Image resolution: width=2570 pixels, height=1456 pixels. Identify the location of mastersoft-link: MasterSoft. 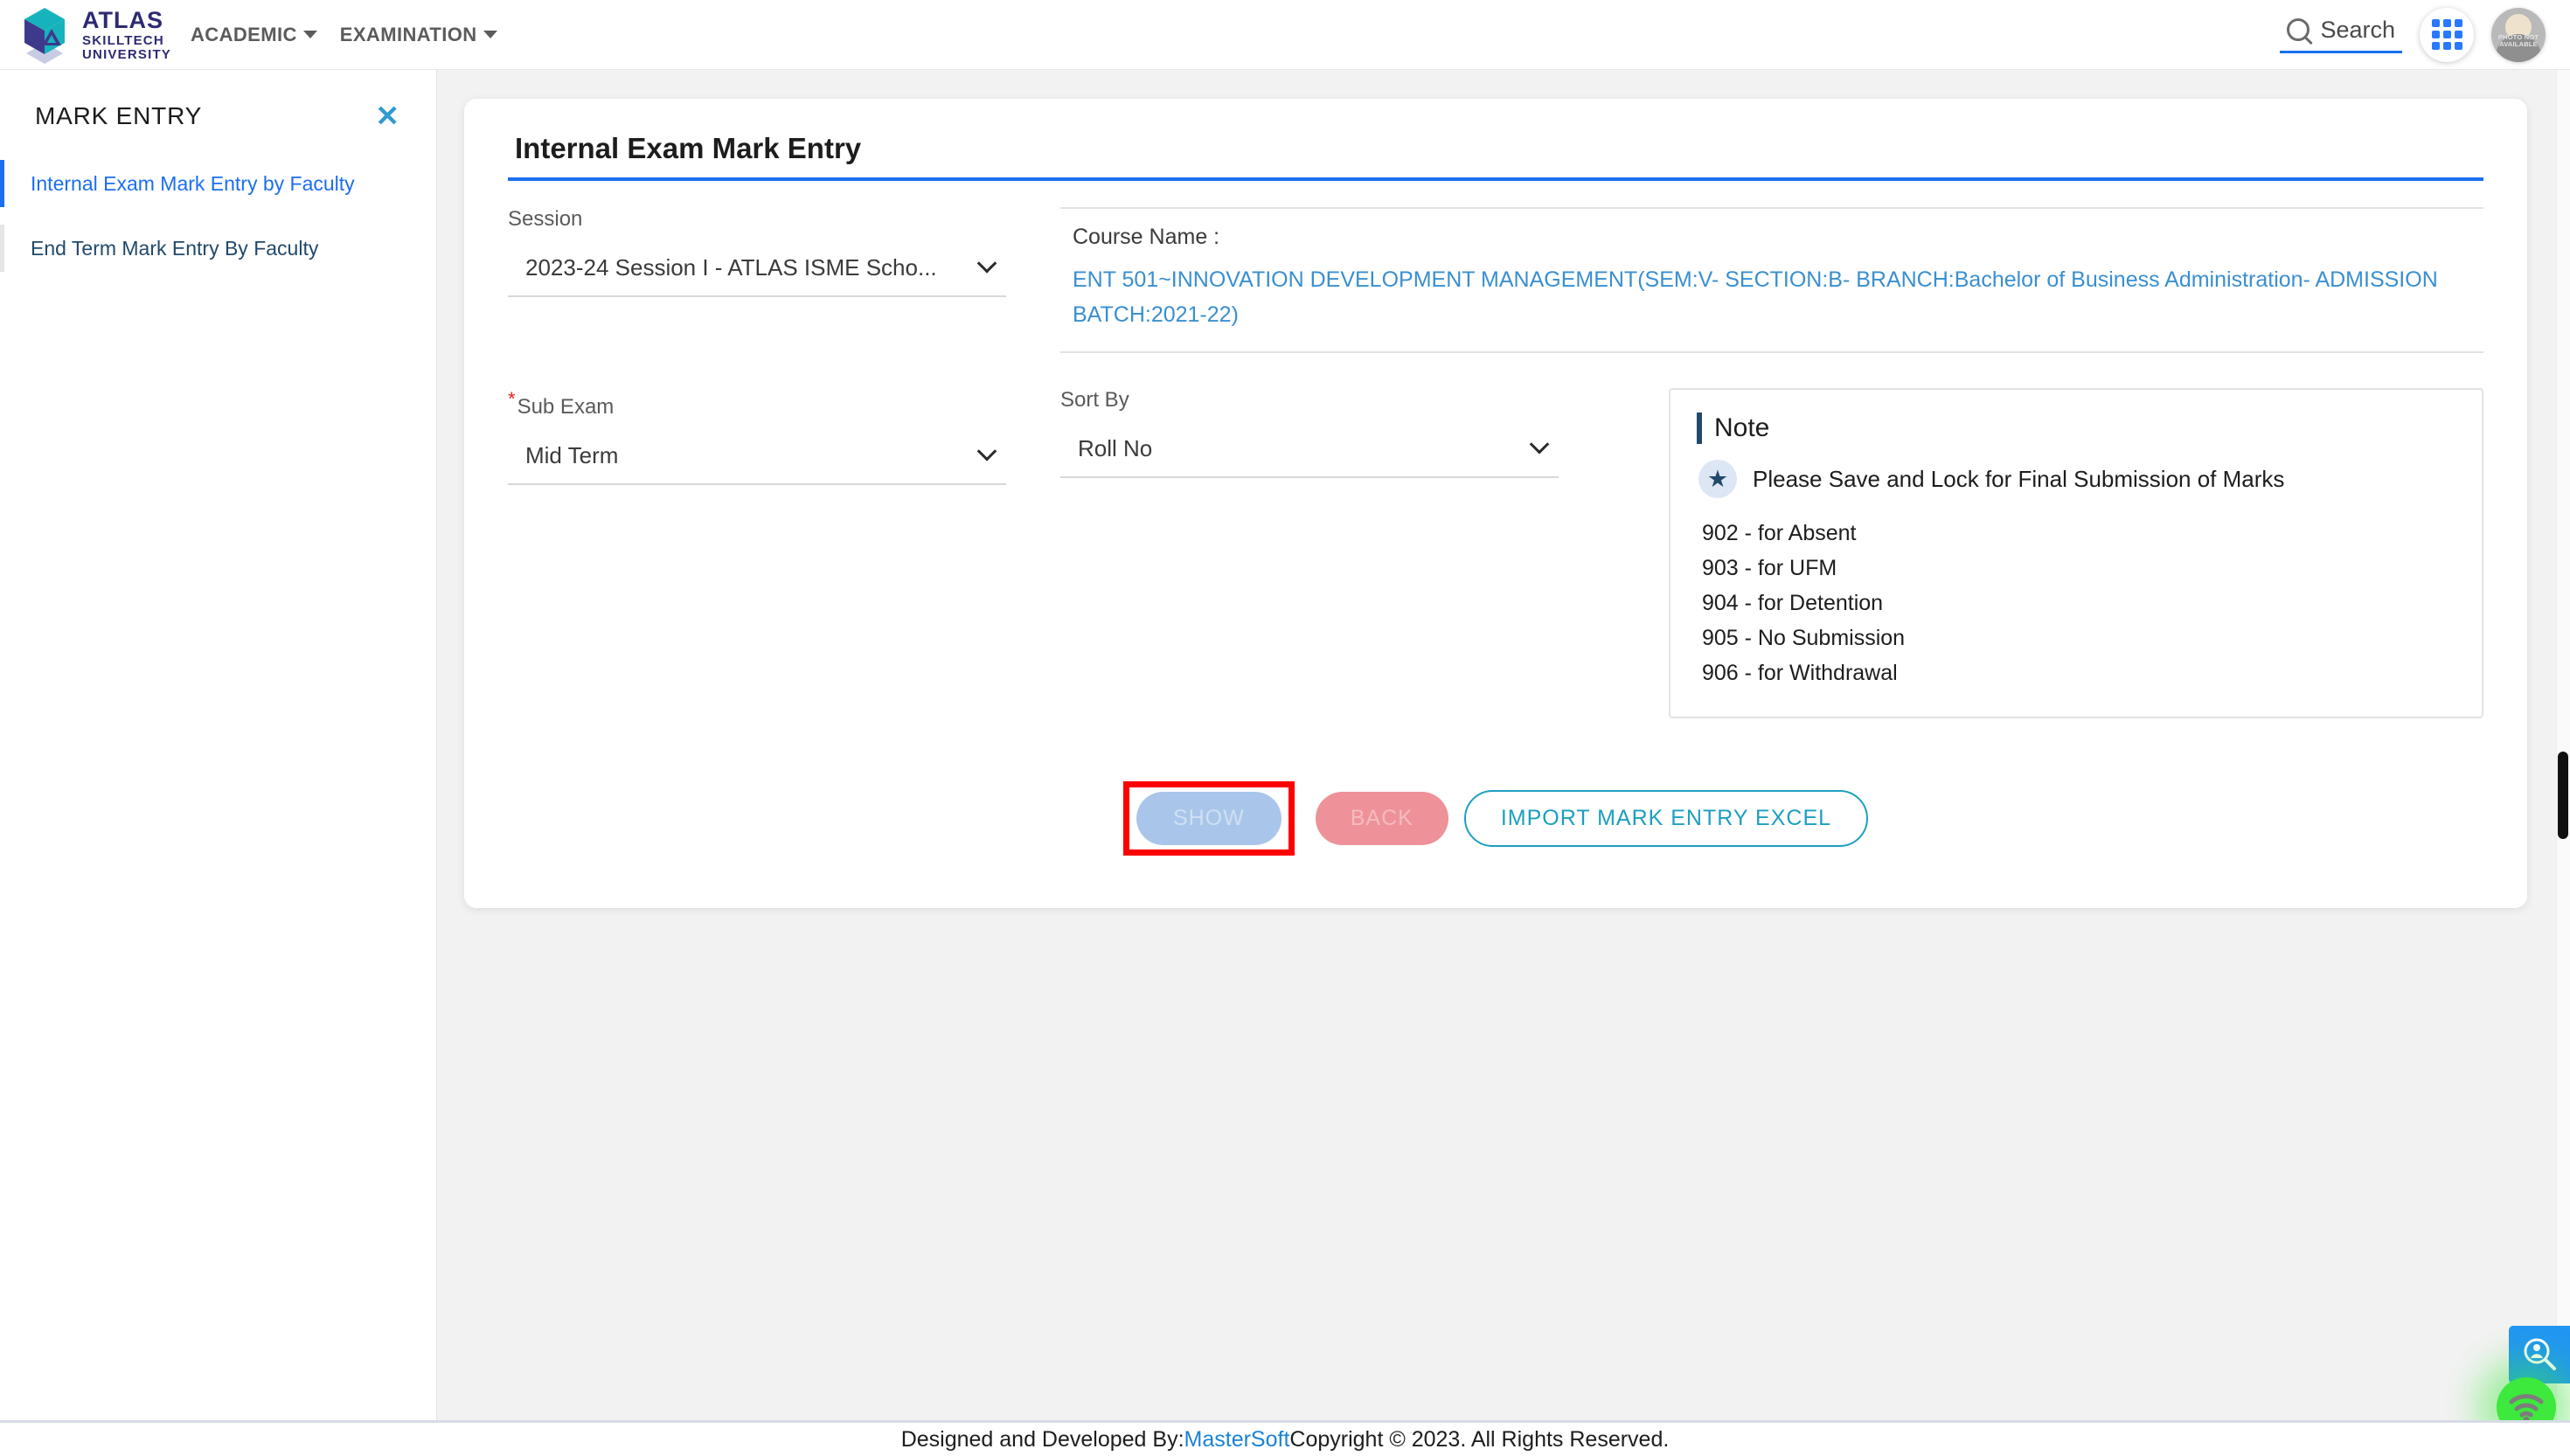
(1237, 1440).